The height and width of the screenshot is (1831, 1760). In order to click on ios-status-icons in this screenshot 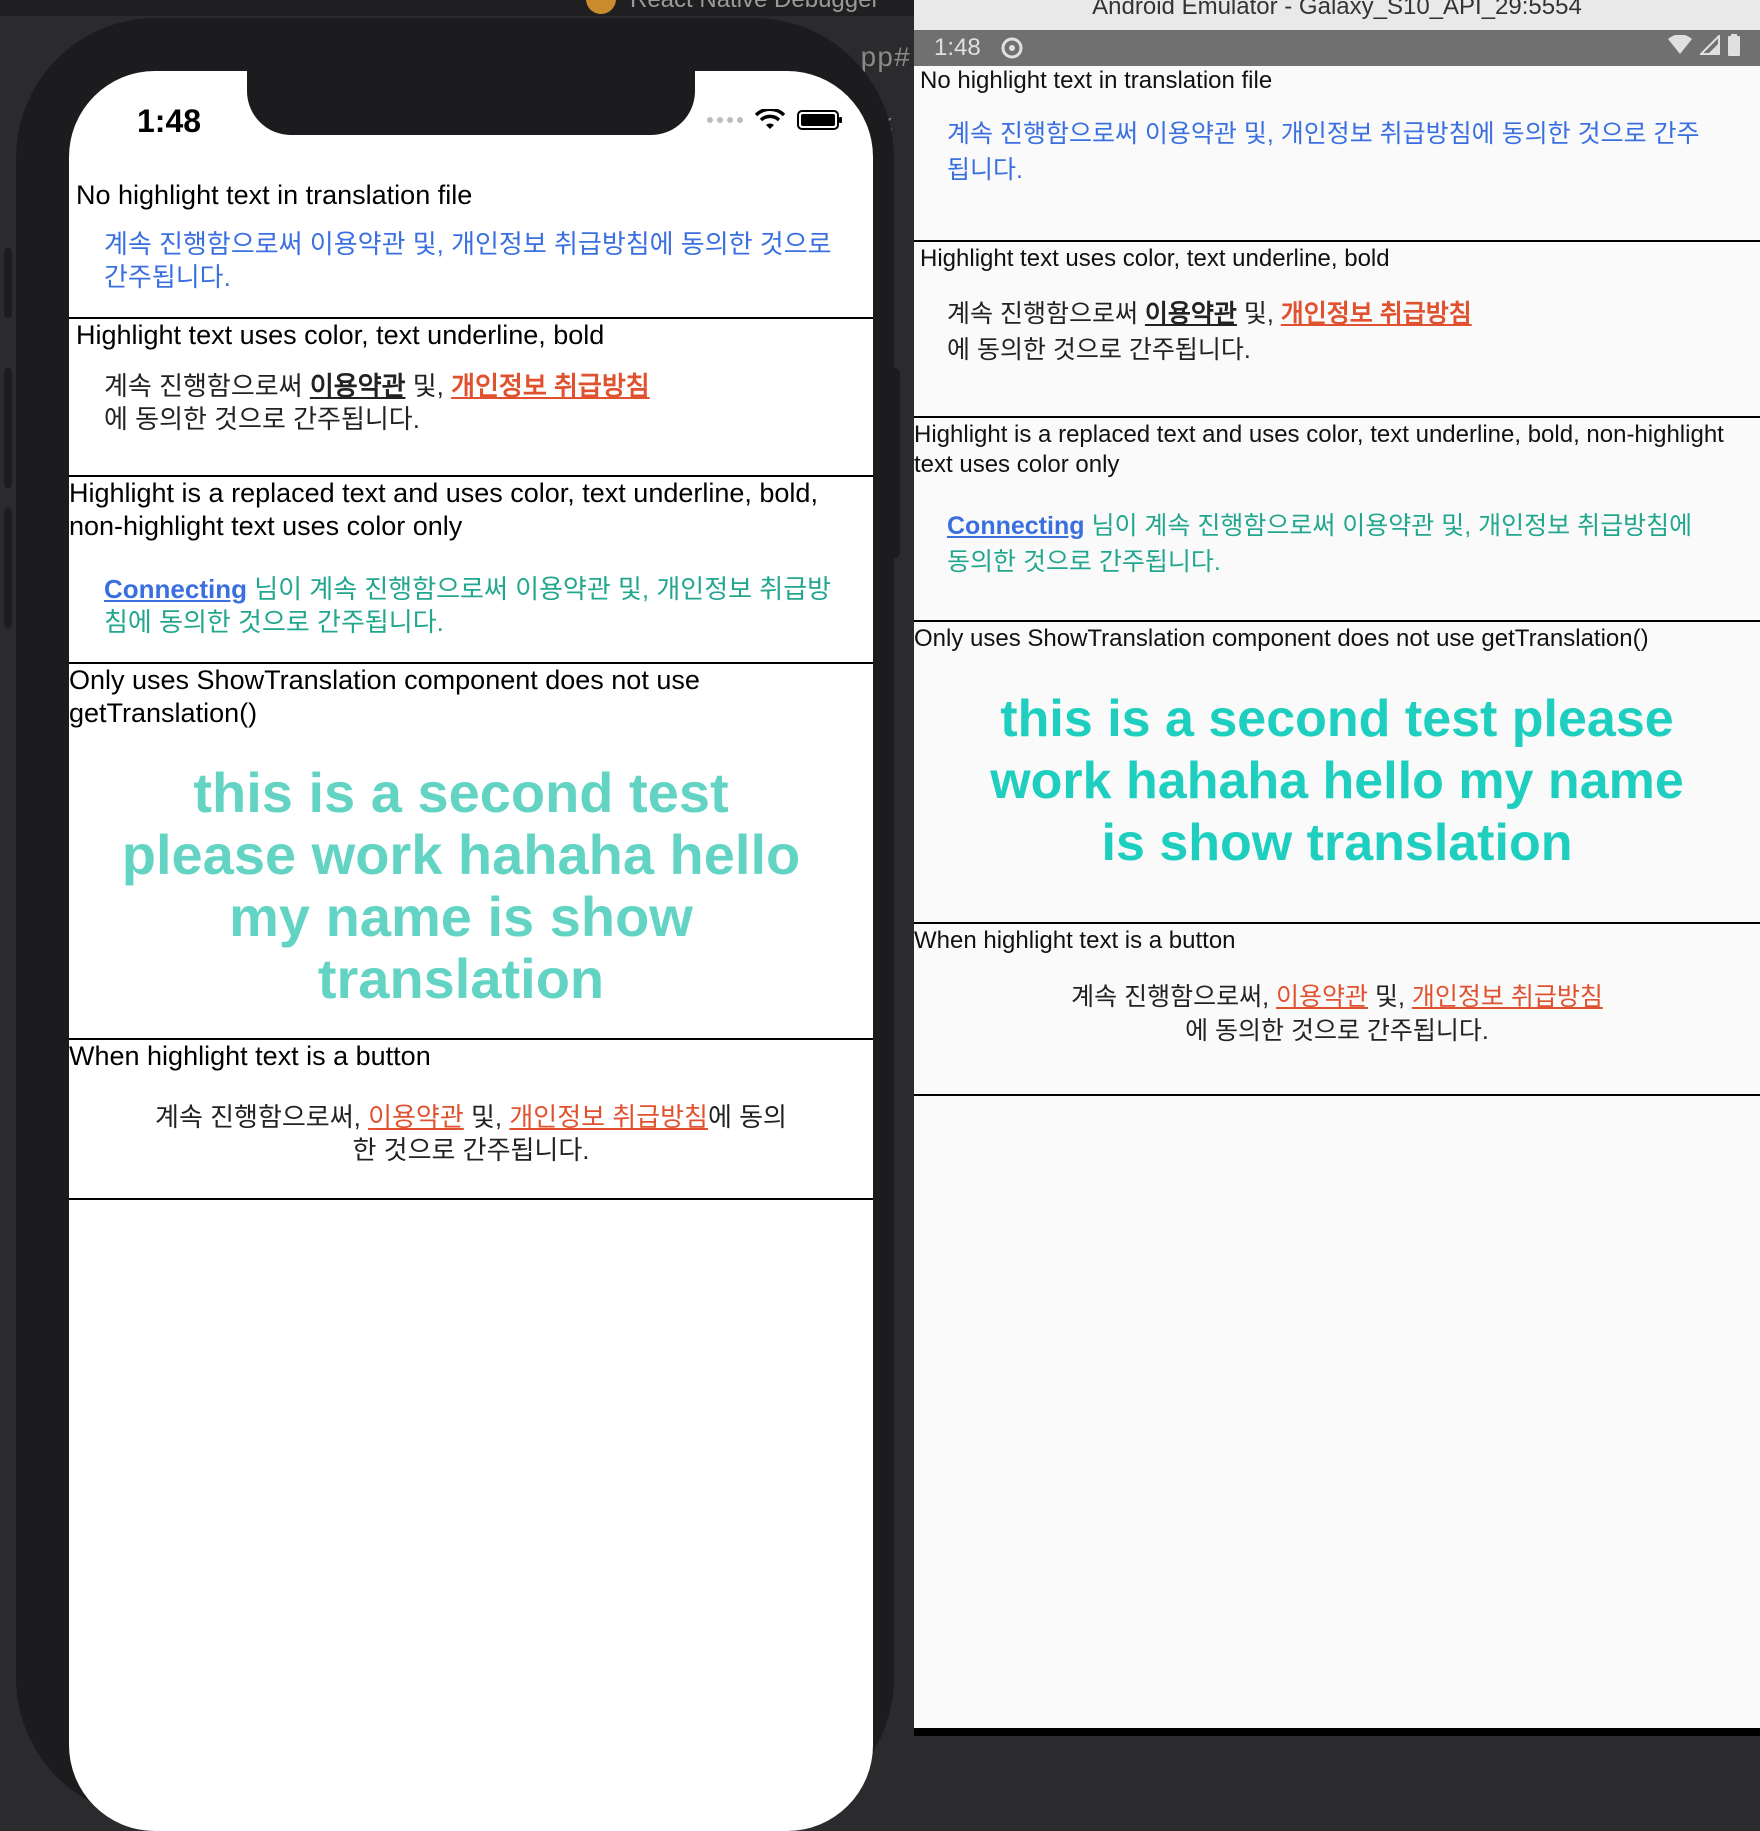, I will do `click(775, 120)`.